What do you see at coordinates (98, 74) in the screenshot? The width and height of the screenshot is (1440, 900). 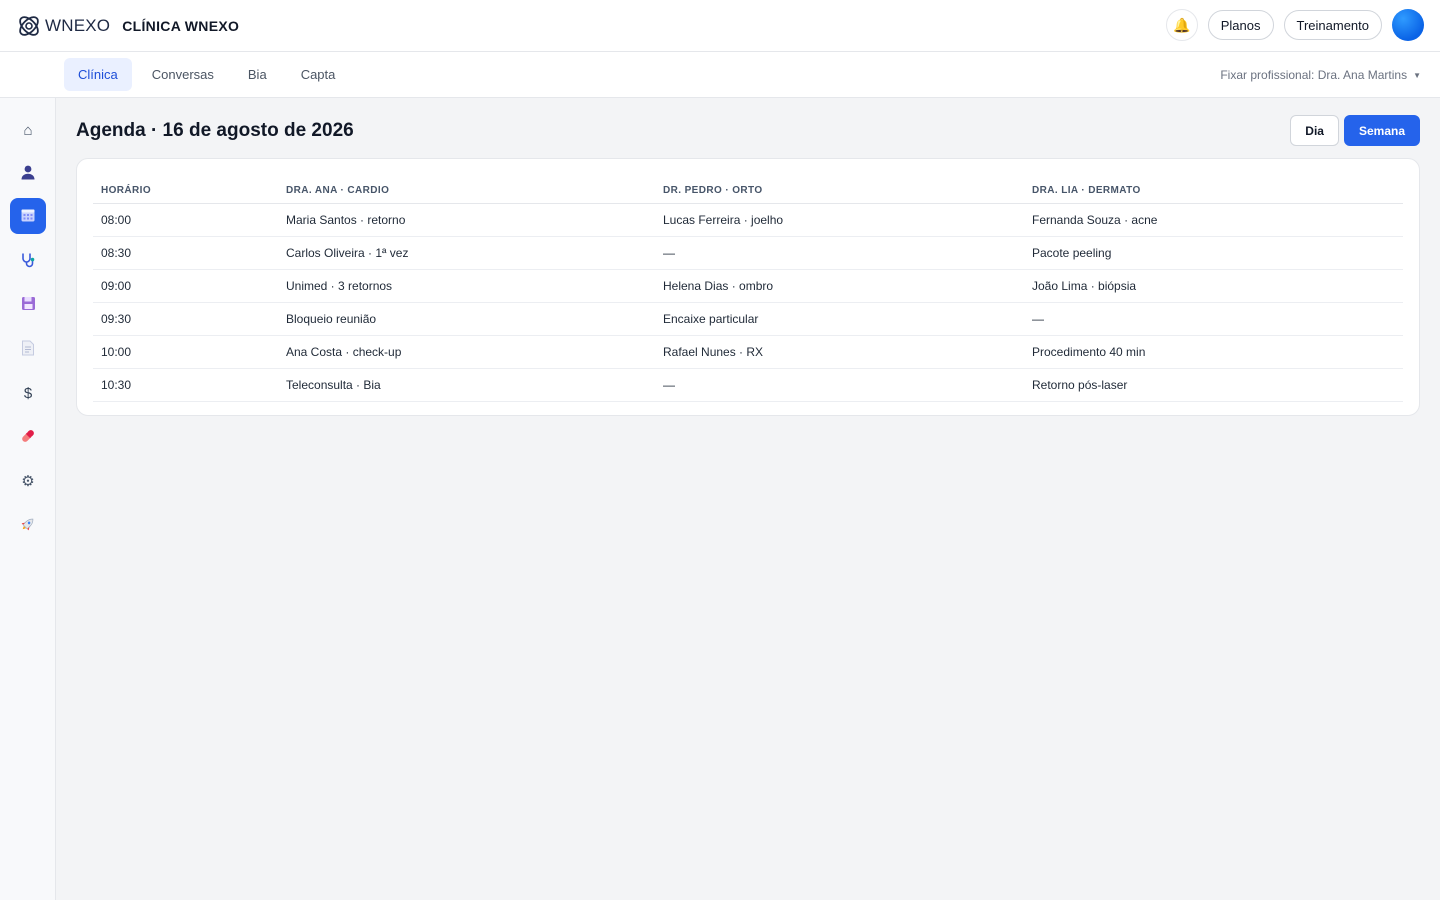 I see `tab-clinica: Clínica` at bounding box center [98, 74].